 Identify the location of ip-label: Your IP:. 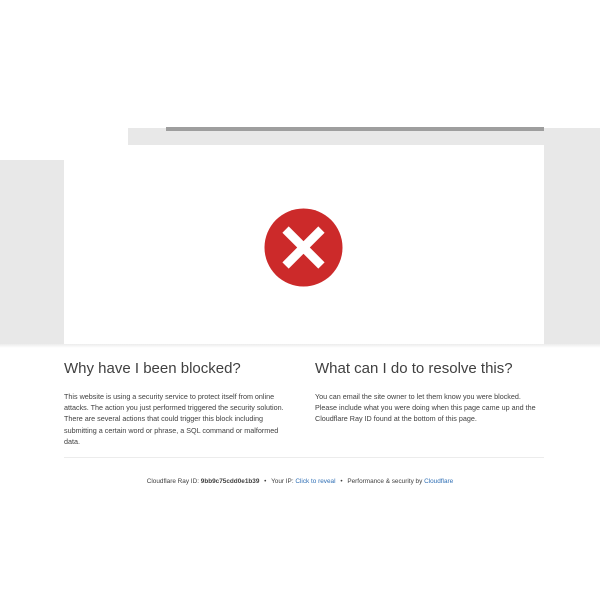
(282, 481).